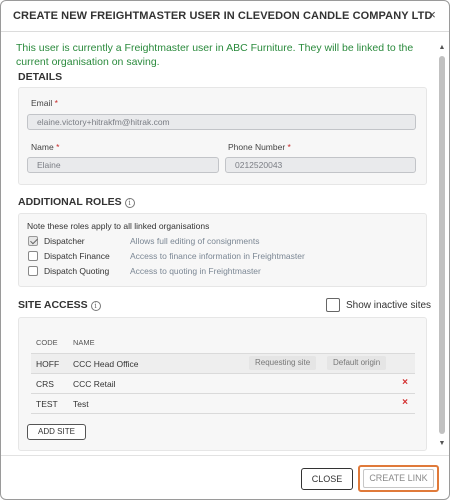 This screenshot has height=500, width=450. Describe the element at coordinates (123, 165) in the screenshot. I see `name-field: Elaine` at that location.